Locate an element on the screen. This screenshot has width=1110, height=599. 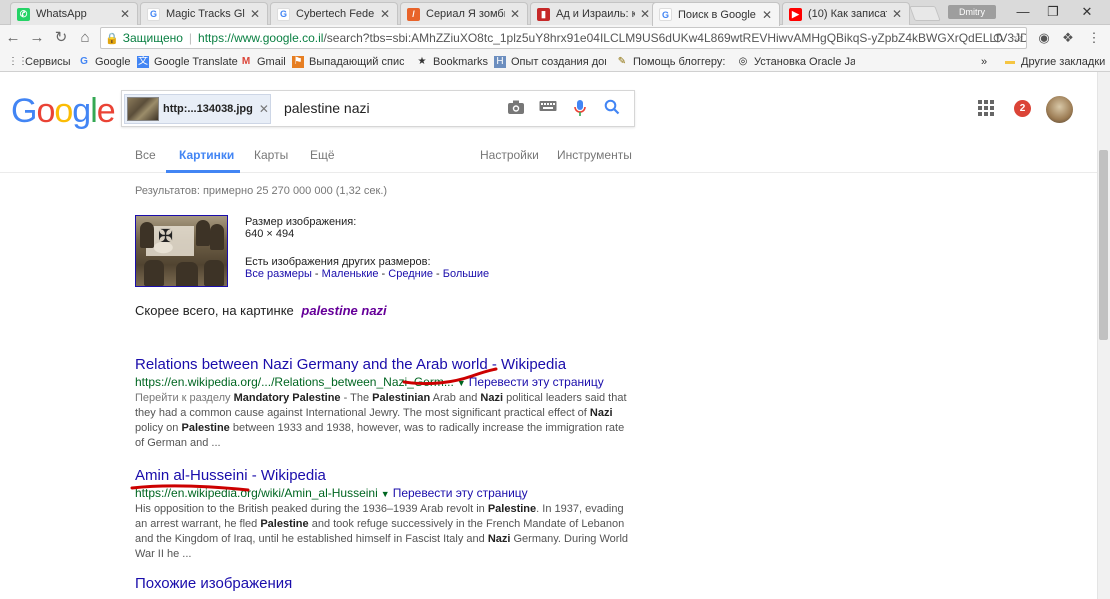
browser-tab-whatsapp: ✆ WhatsApp ✕ is located at coordinates (74, 13).